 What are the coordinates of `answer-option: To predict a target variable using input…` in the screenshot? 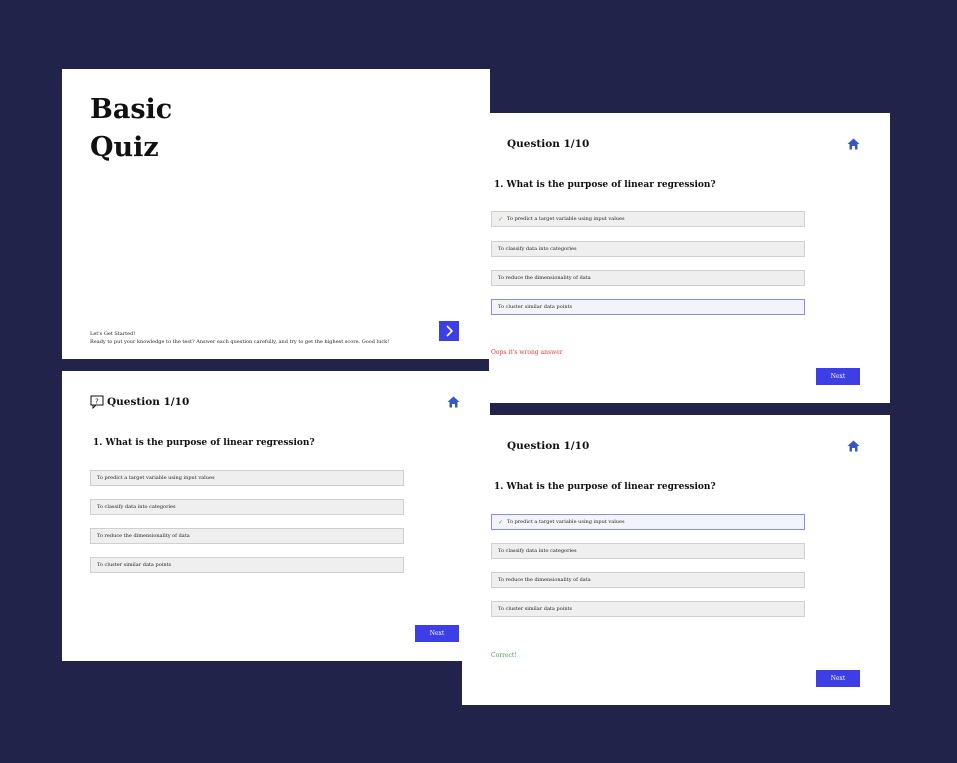 It's located at (247, 478).